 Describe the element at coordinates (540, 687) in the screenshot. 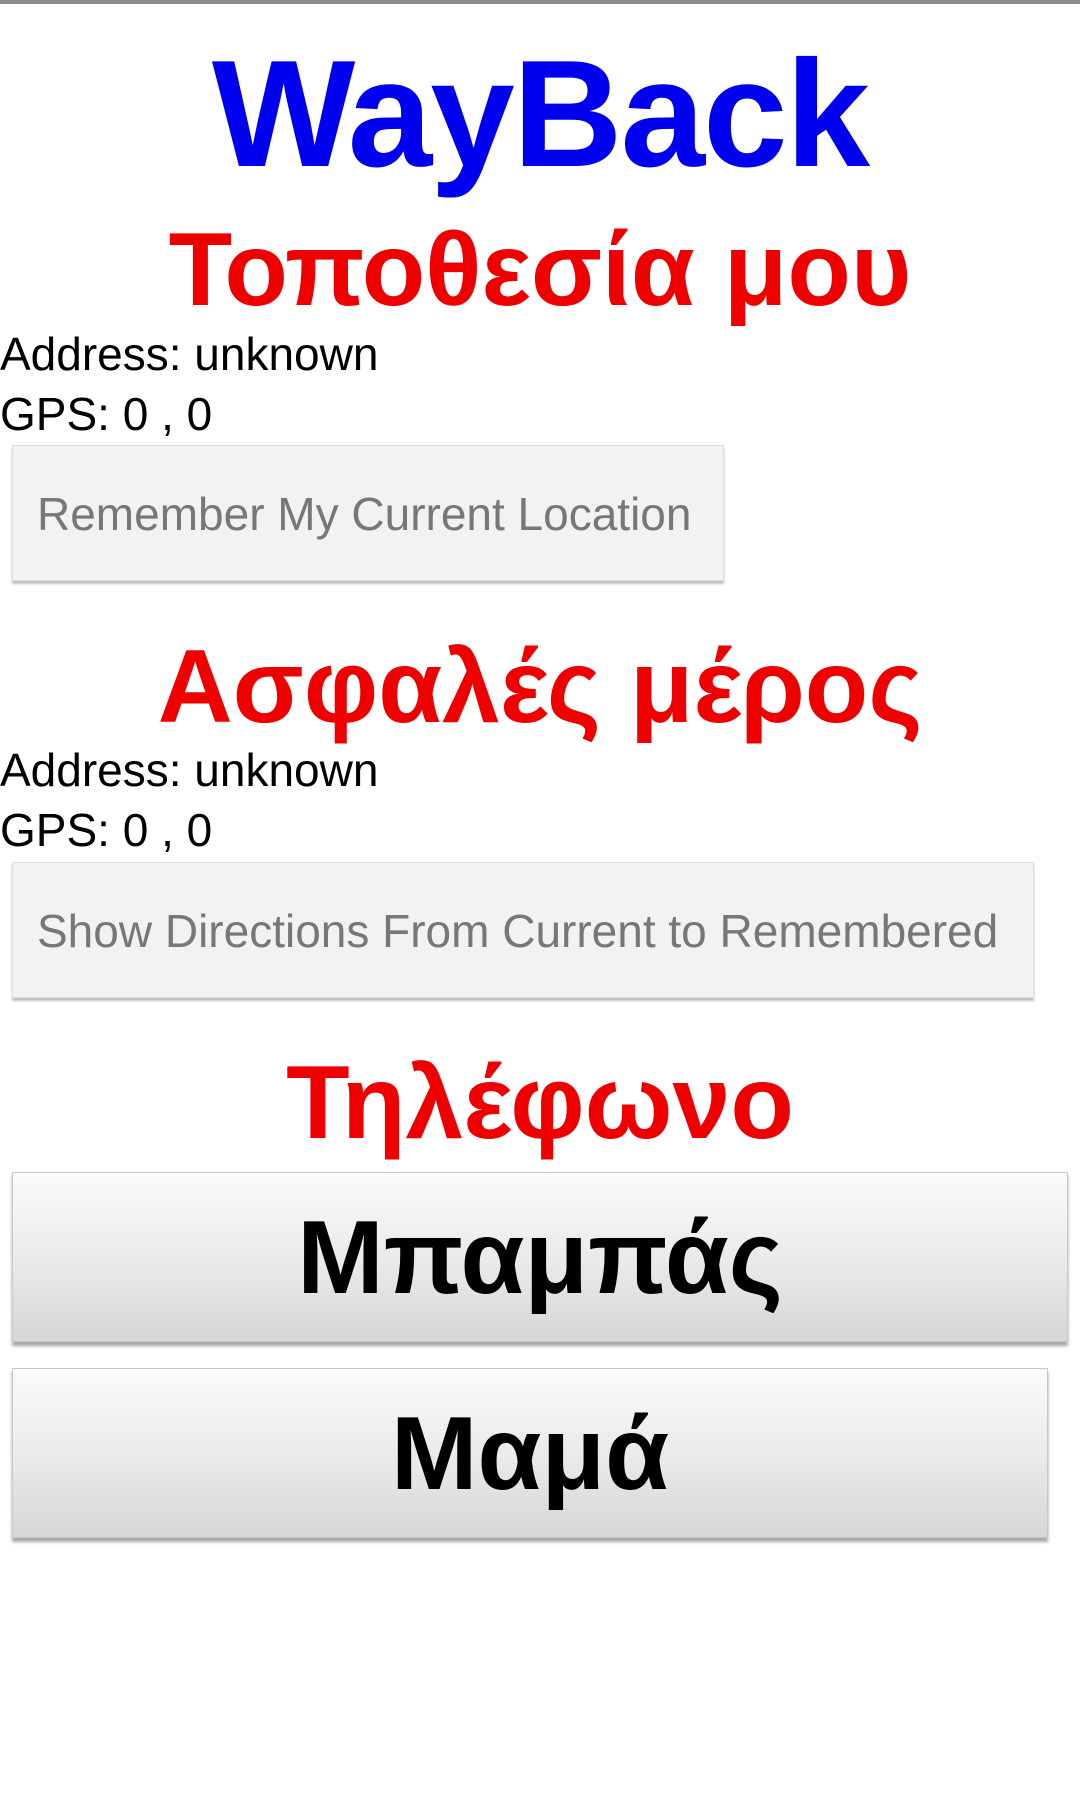

I see `safe-place-heading: Ασφαλές μέρος` at that location.